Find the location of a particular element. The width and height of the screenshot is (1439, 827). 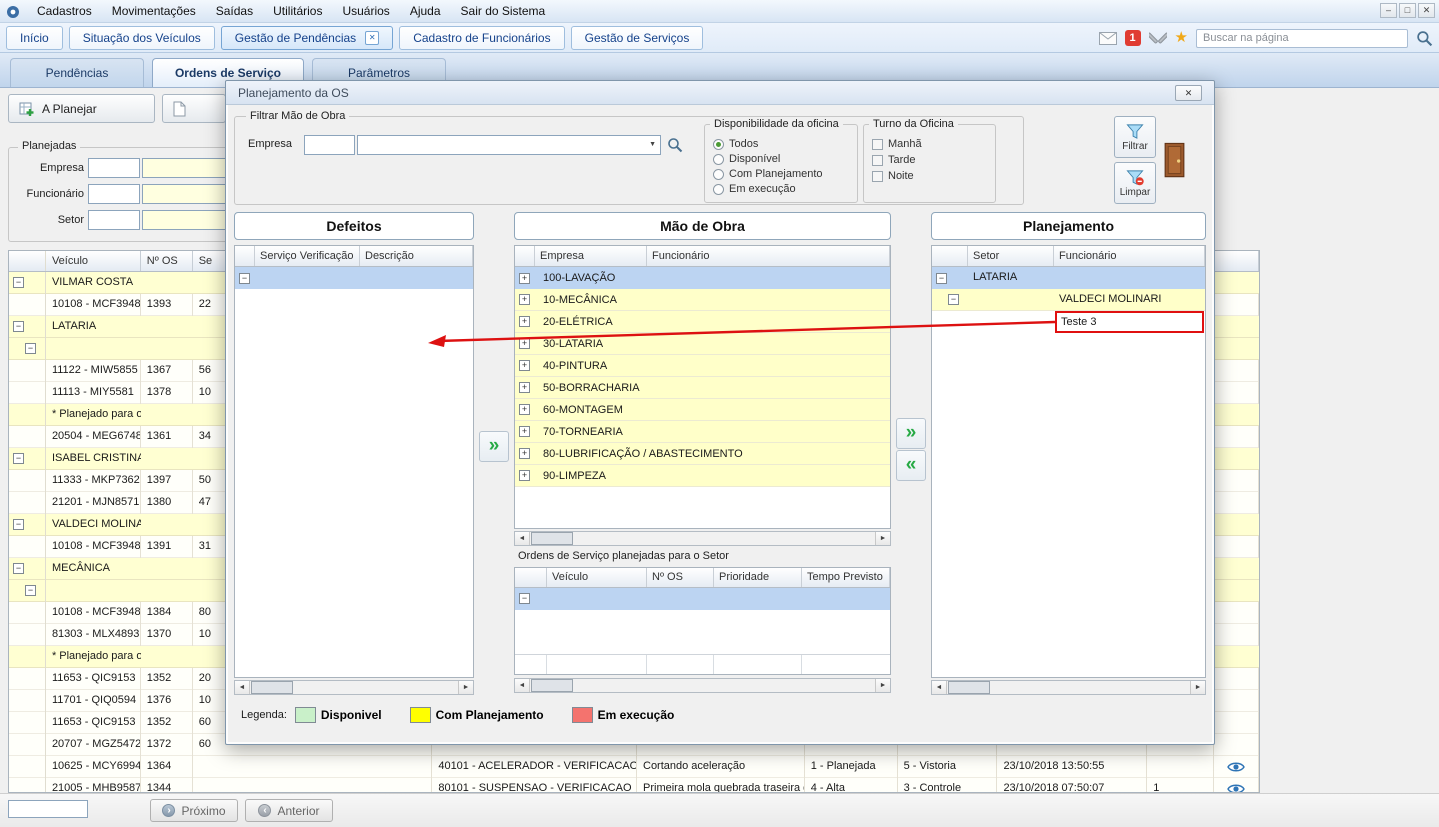

empresa-combobox: ▼ is located at coordinates (509, 145).